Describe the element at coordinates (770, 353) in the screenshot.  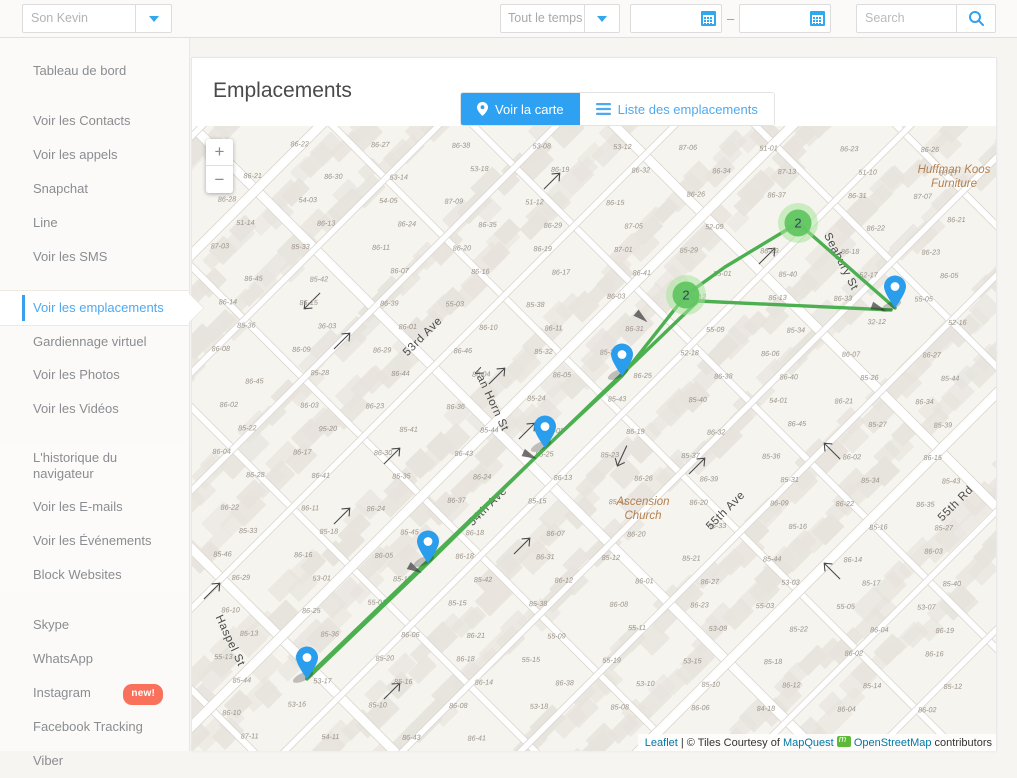
I see `svg-text: 86-06` at that location.